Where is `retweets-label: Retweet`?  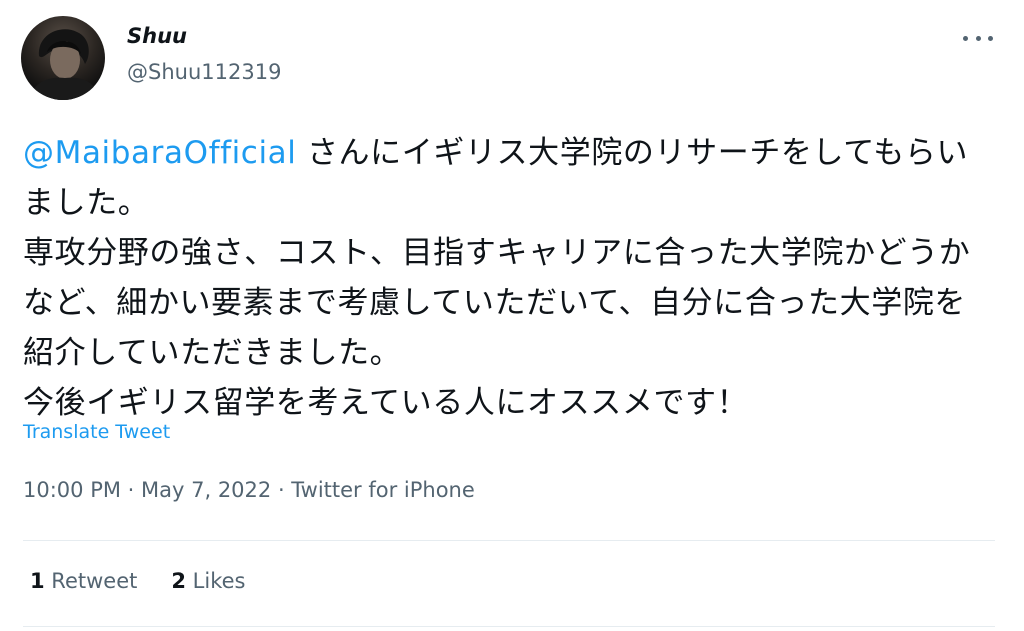 retweets-label: Retweet is located at coordinates (91, 581).